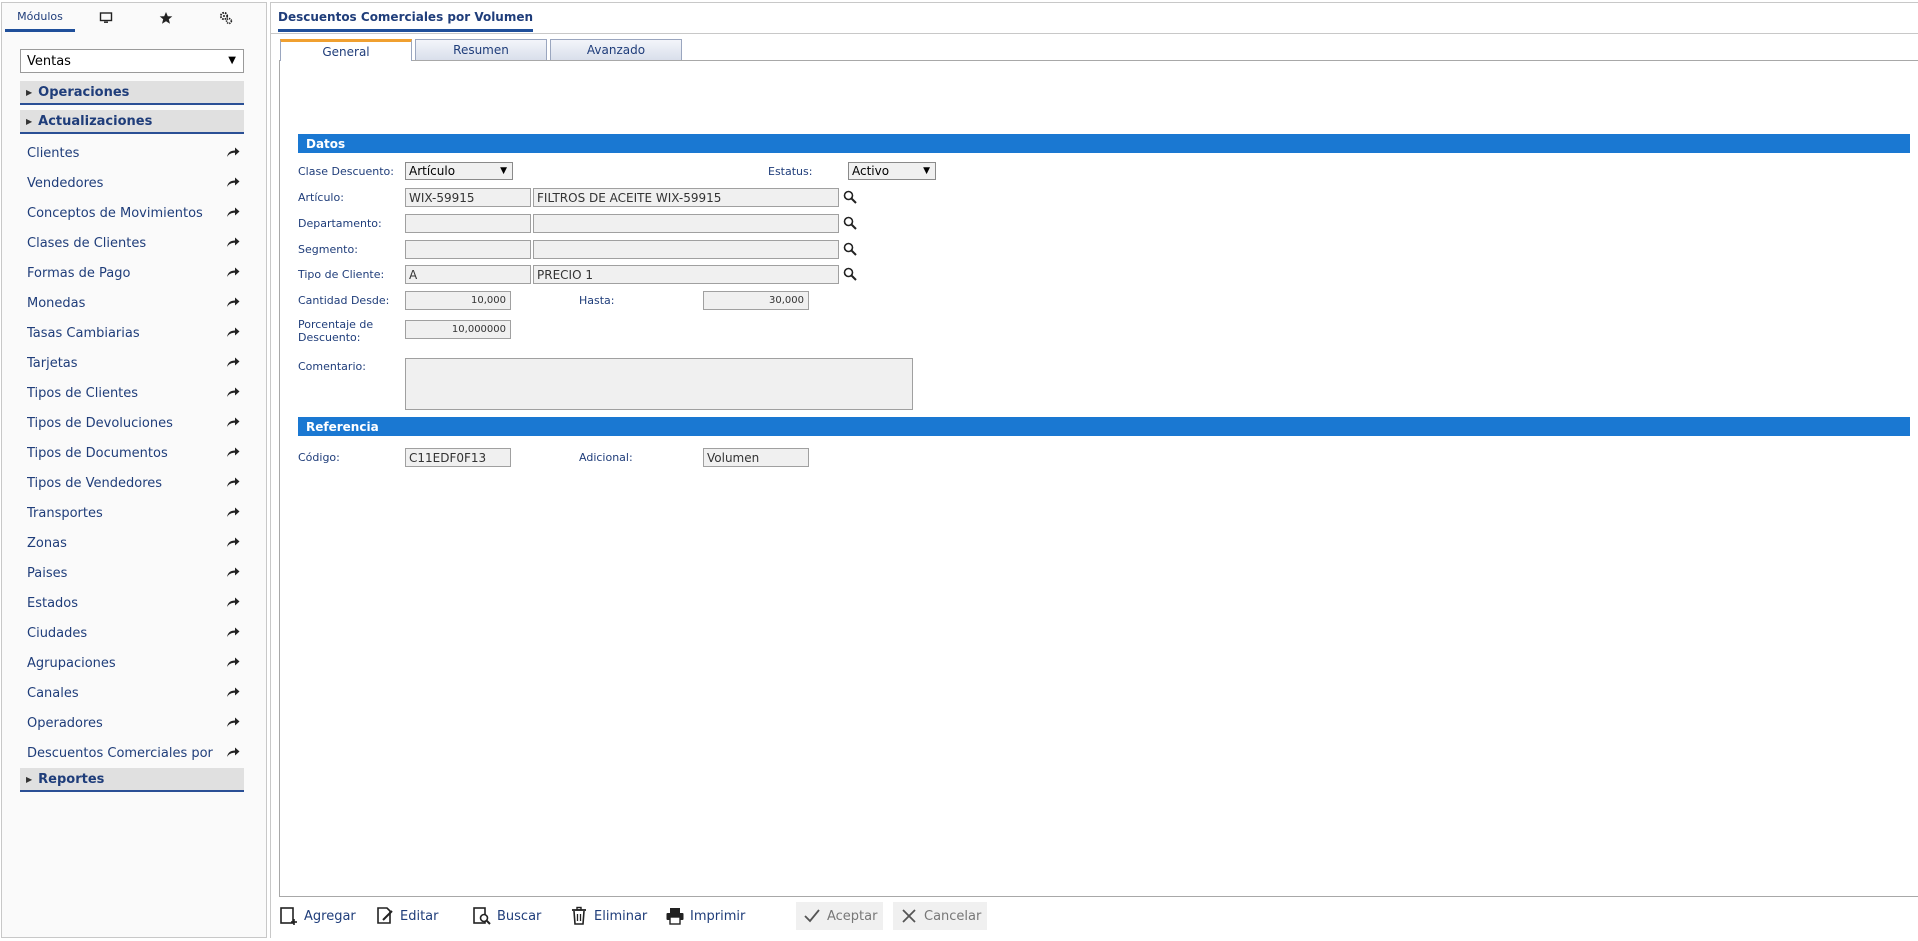 The width and height of the screenshot is (1918, 941). Describe the element at coordinates (892, 171) in the screenshot. I see `estatus-select: Activo ▼` at that location.